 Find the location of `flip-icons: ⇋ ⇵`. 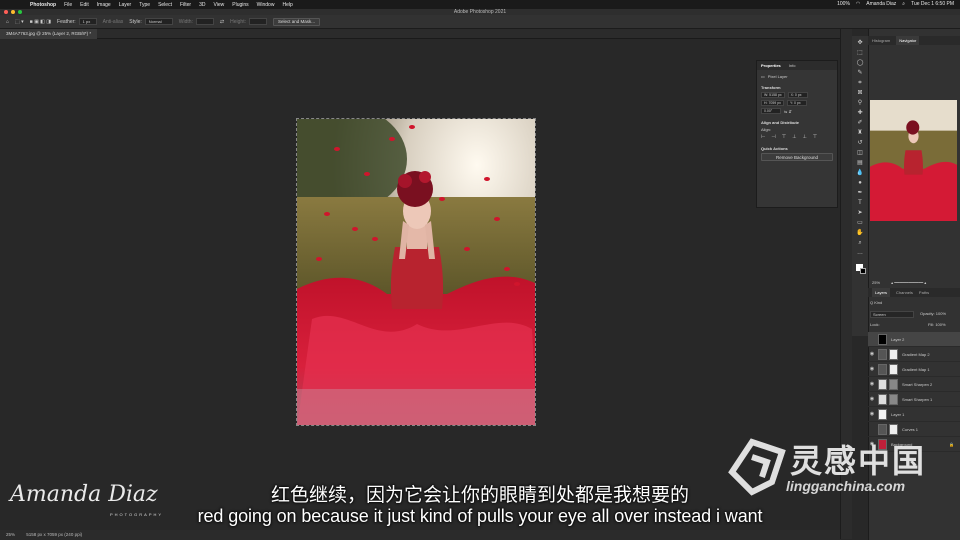

flip-icons: ⇋ ⇵ is located at coordinates (788, 111).